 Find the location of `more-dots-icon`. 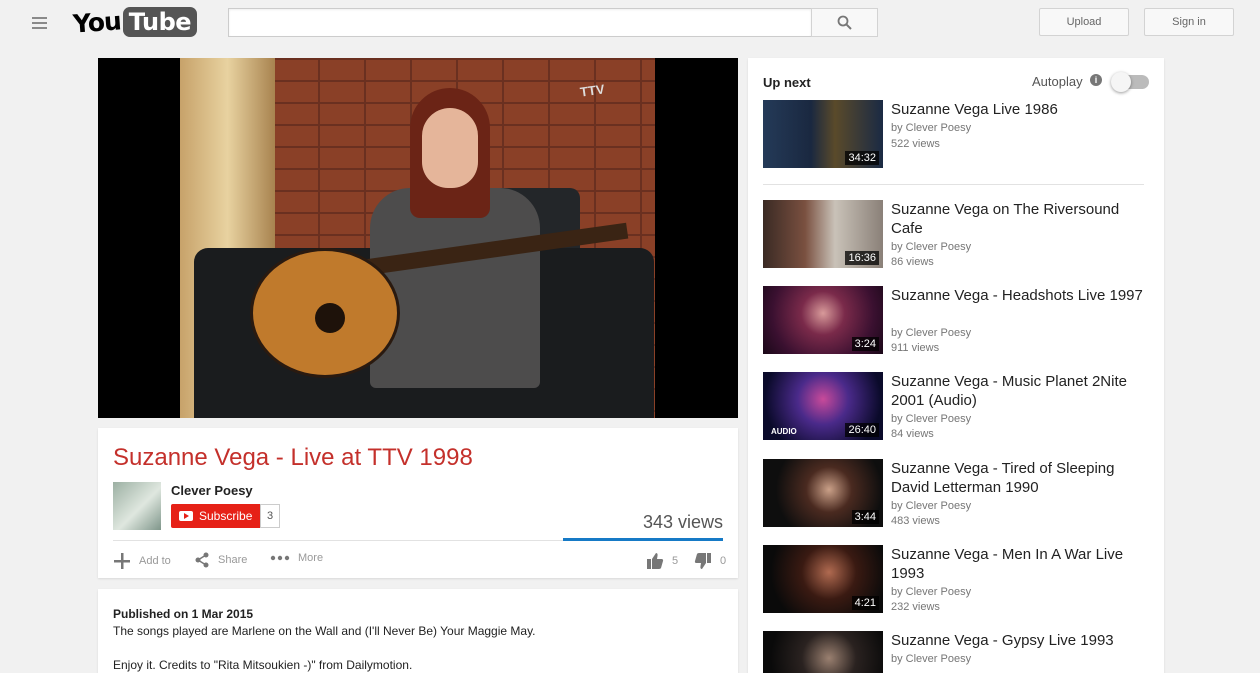

more-dots-icon is located at coordinates (280, 558).